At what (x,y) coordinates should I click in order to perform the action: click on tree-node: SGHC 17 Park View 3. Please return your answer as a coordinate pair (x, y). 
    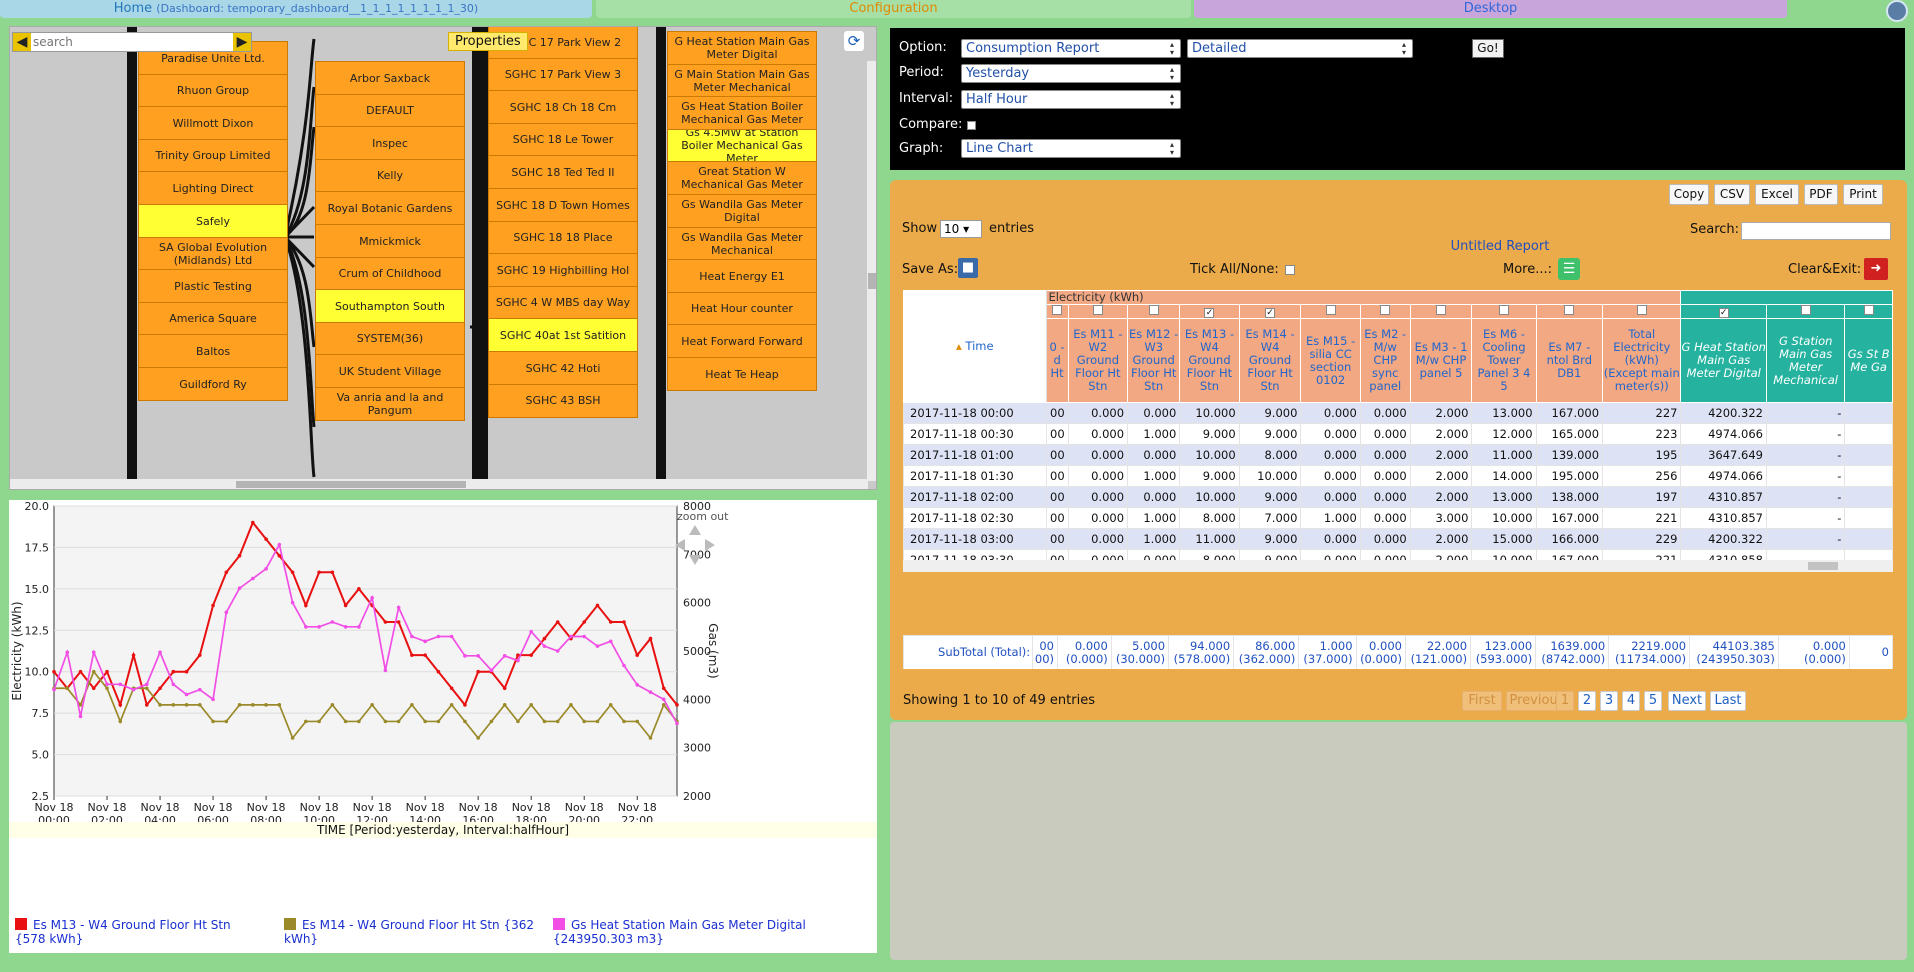
    Looking at the image, I should click on (563, 74).